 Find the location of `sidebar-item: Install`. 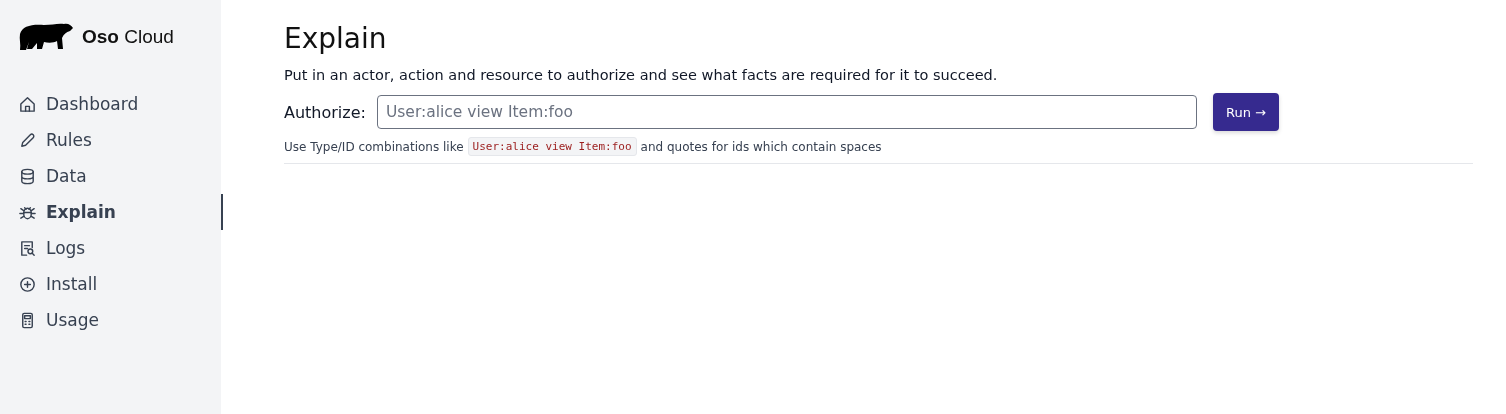

sidebar-item: Install is located at coordinates (119, 284).